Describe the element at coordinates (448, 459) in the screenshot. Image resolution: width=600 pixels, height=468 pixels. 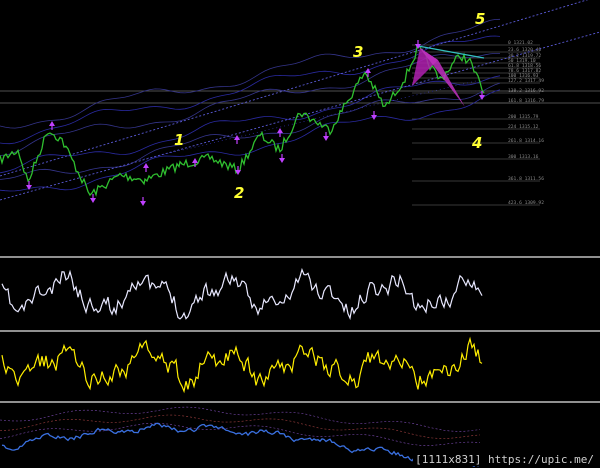
I see `watermark-size: [1111x831]` at that location.